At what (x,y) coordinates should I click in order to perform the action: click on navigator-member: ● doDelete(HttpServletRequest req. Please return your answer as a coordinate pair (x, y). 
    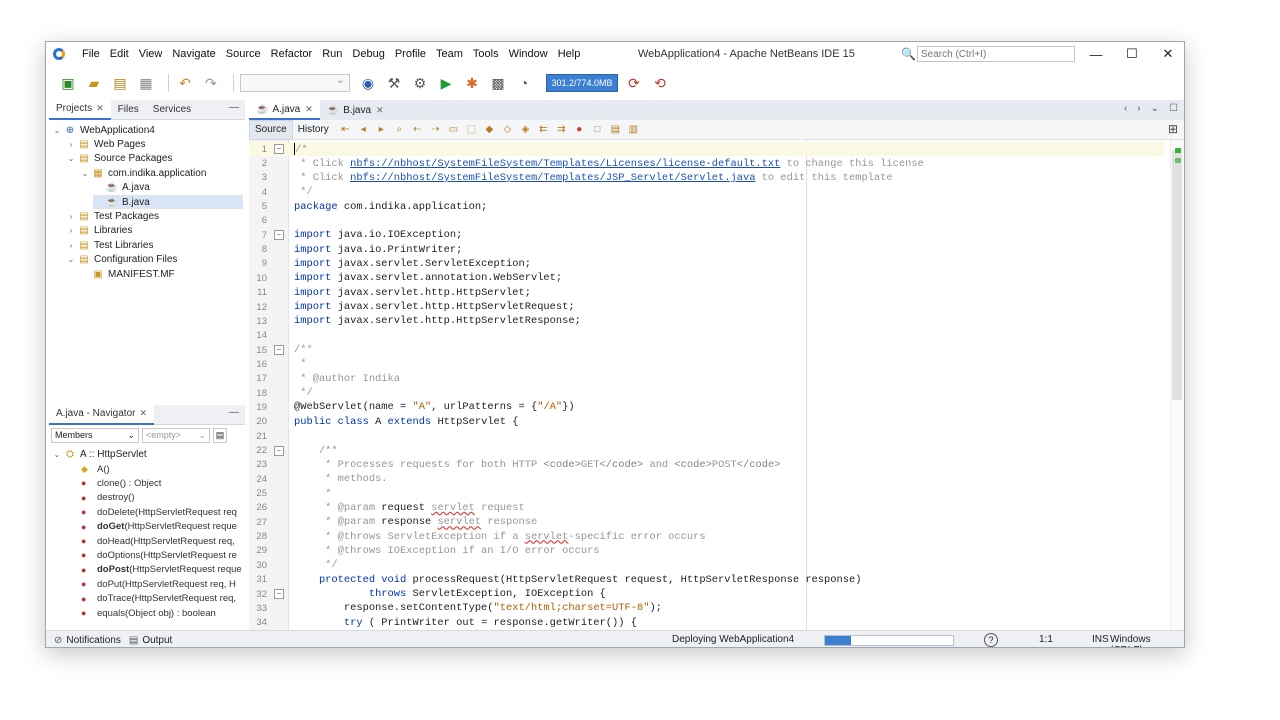
    Looking at the image, I should click on (159, 512).